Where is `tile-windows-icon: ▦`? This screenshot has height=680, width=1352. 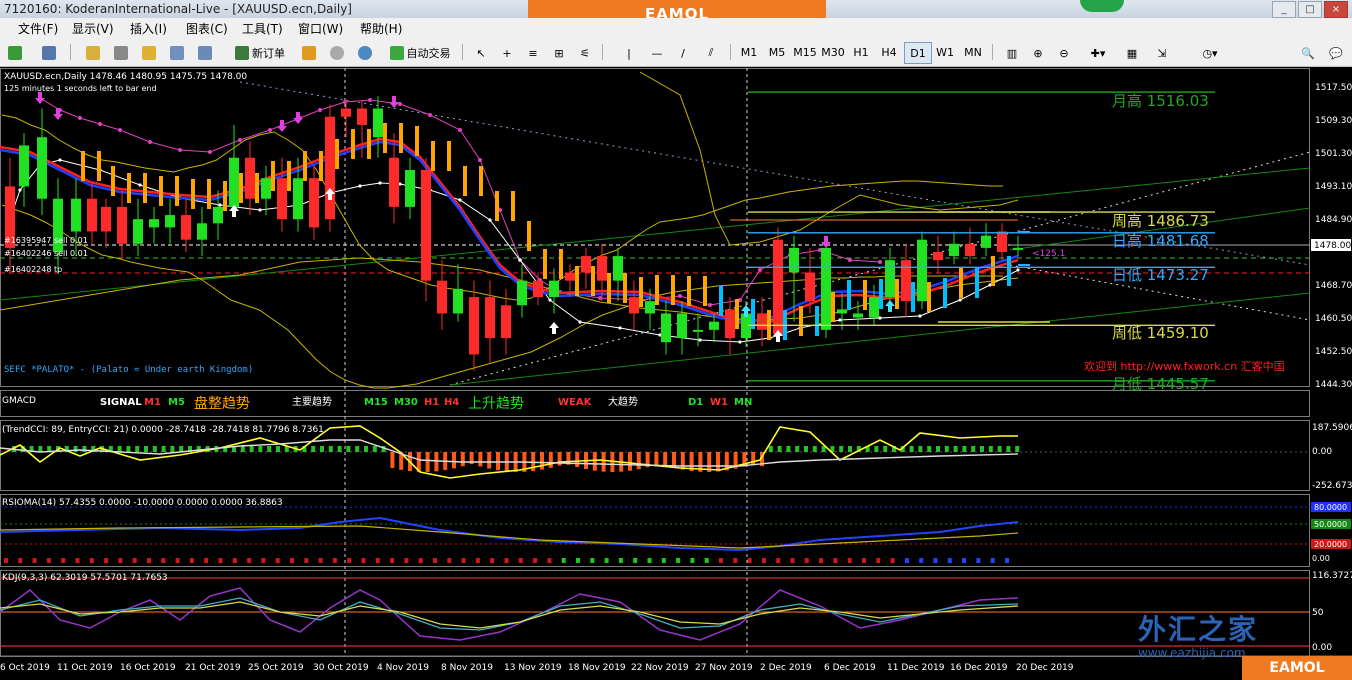
tile-windows-icon: ▦ is located at coordinates (1132, 53).